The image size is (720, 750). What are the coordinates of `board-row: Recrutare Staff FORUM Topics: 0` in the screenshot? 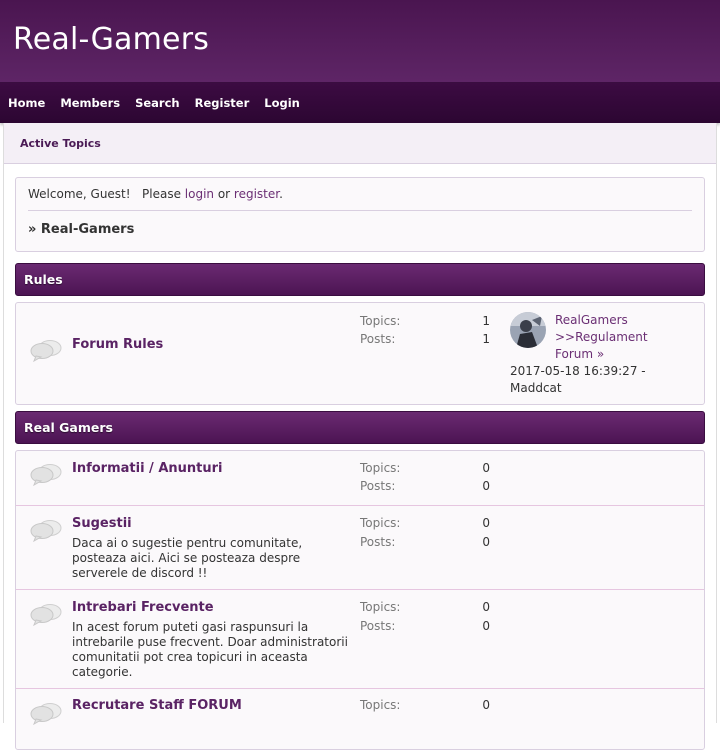 It's located at (360, 719).